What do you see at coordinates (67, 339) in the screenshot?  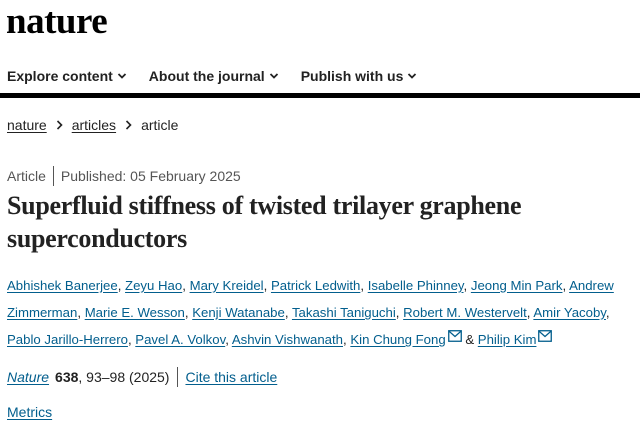 I see `author-link: Pablo Jarillo-Herrero` at bounding box center [67, 339].